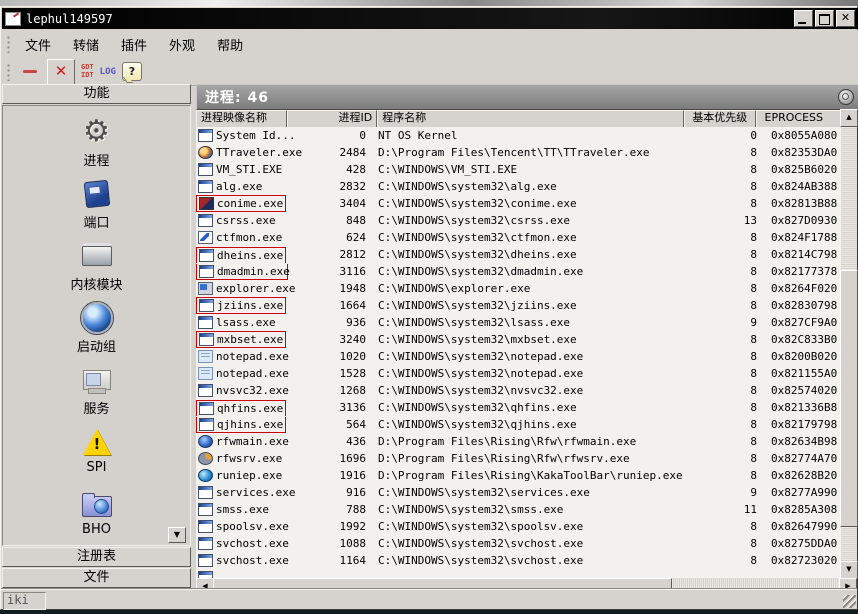  I want to click on table-row, so click(518, 573).